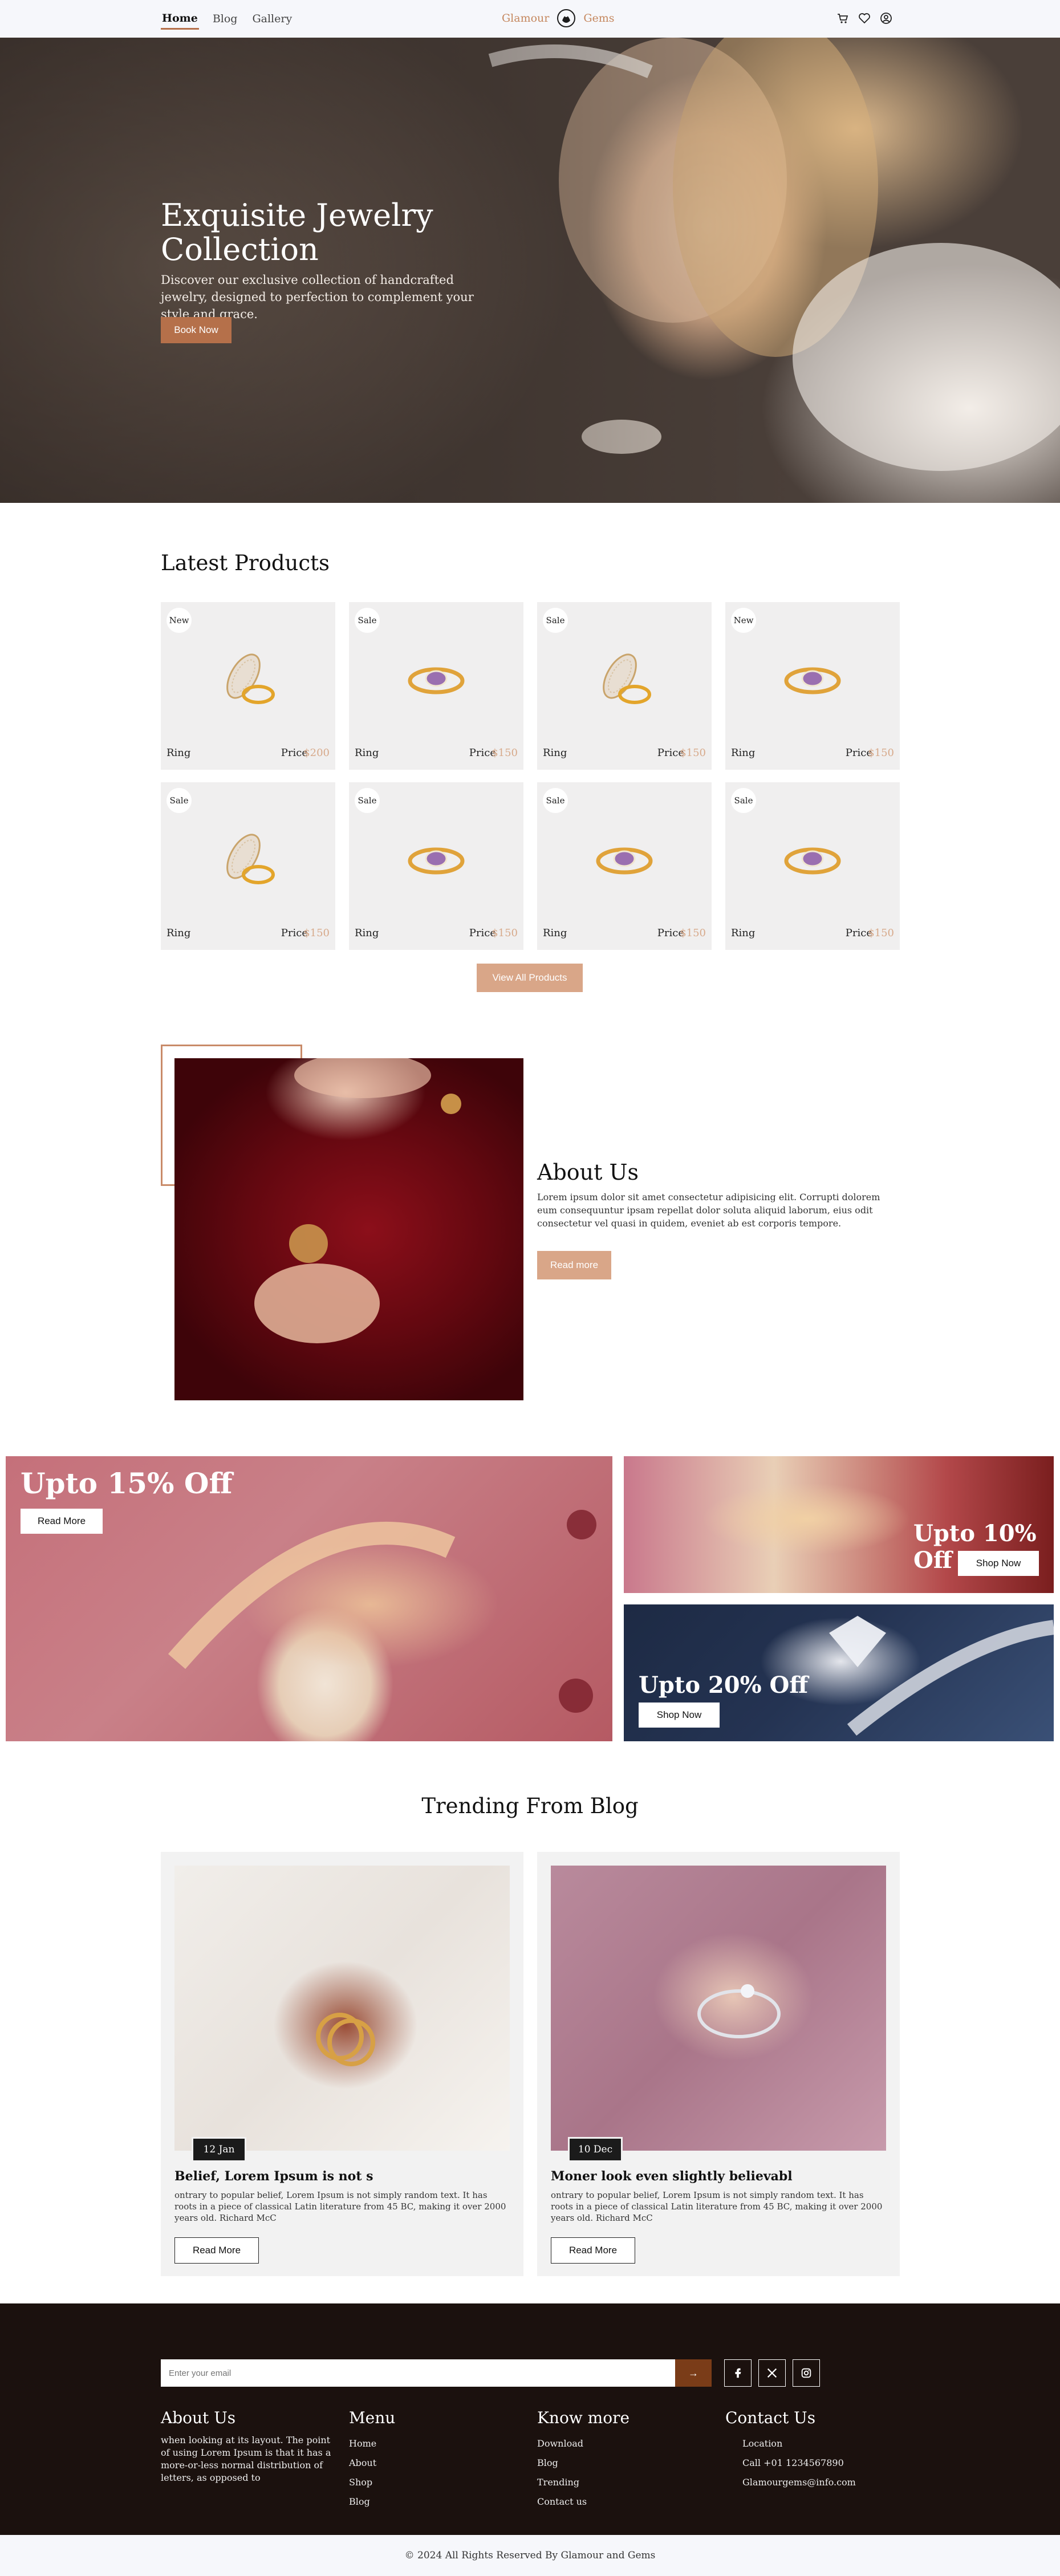 The width and height of the screenshot is (1060, 2576). Describe the element at coordinates (791, 2463) in the screenshot. I see `footer-phone: Call +01 1234567890` at that location.